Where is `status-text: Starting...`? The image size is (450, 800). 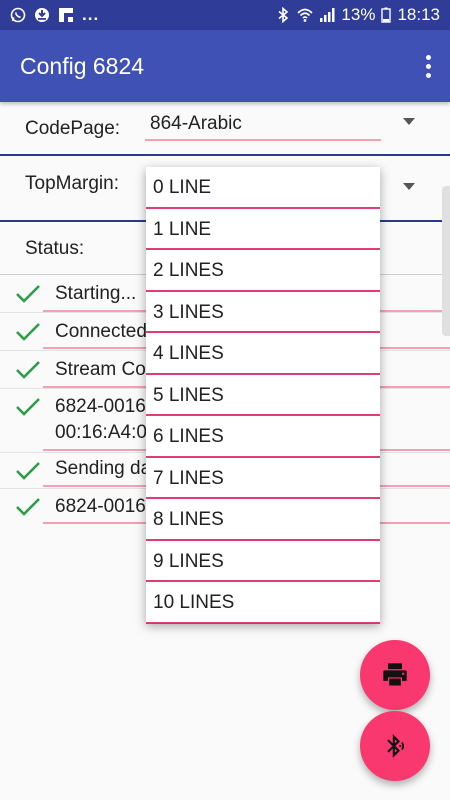 status-text: Starting... is located at coordinates (96, 293).